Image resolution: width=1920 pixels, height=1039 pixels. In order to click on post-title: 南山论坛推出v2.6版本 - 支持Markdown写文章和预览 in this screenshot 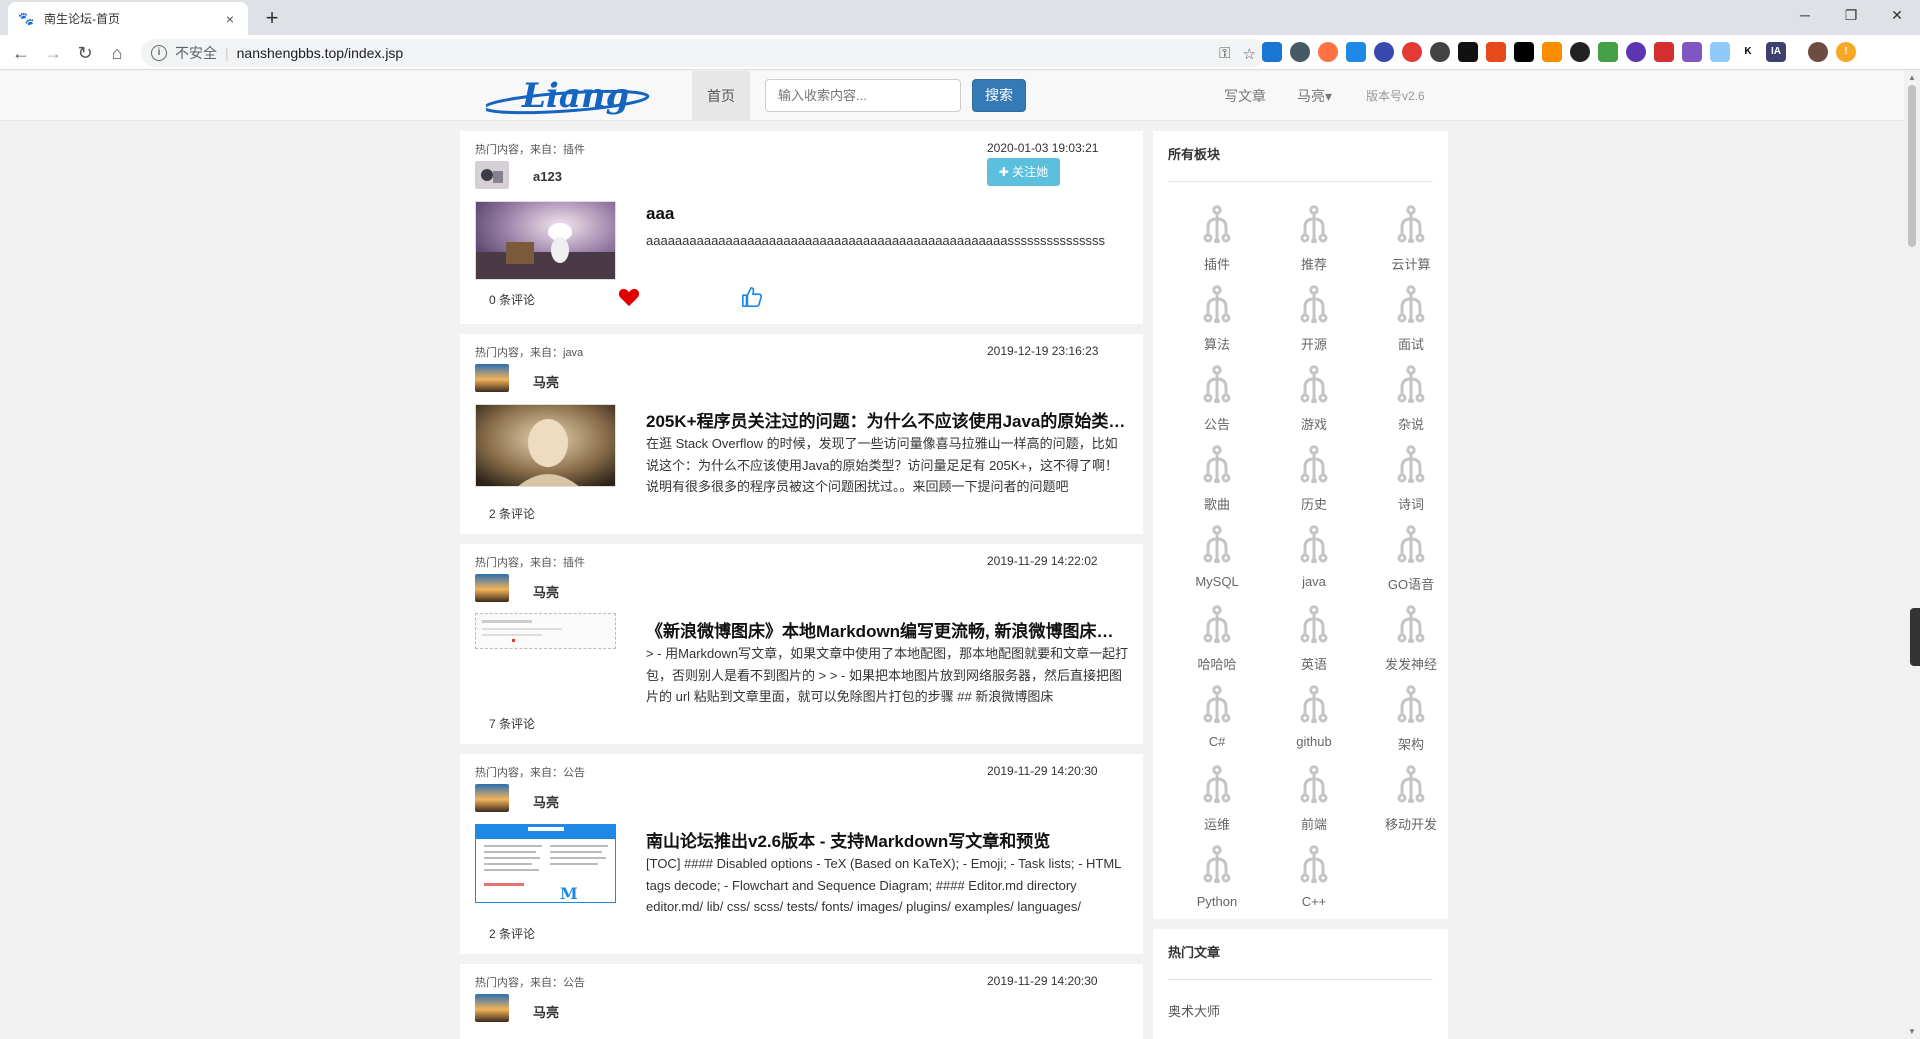, I will do `click(886, 839)`.